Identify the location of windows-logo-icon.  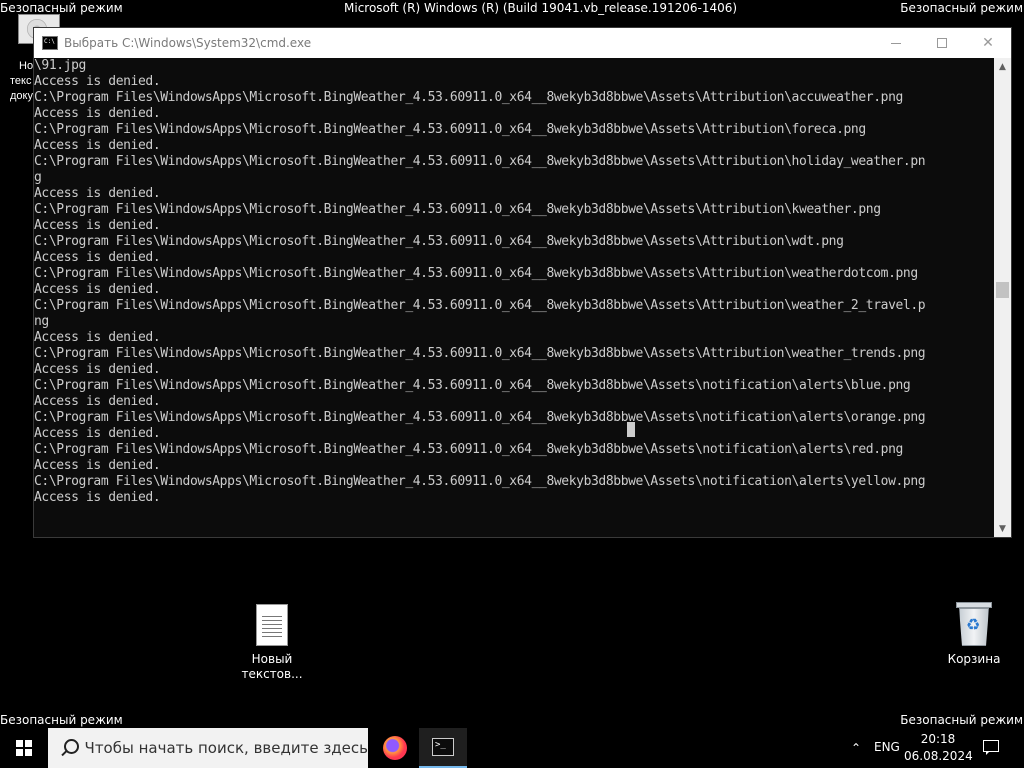
(24, 748).